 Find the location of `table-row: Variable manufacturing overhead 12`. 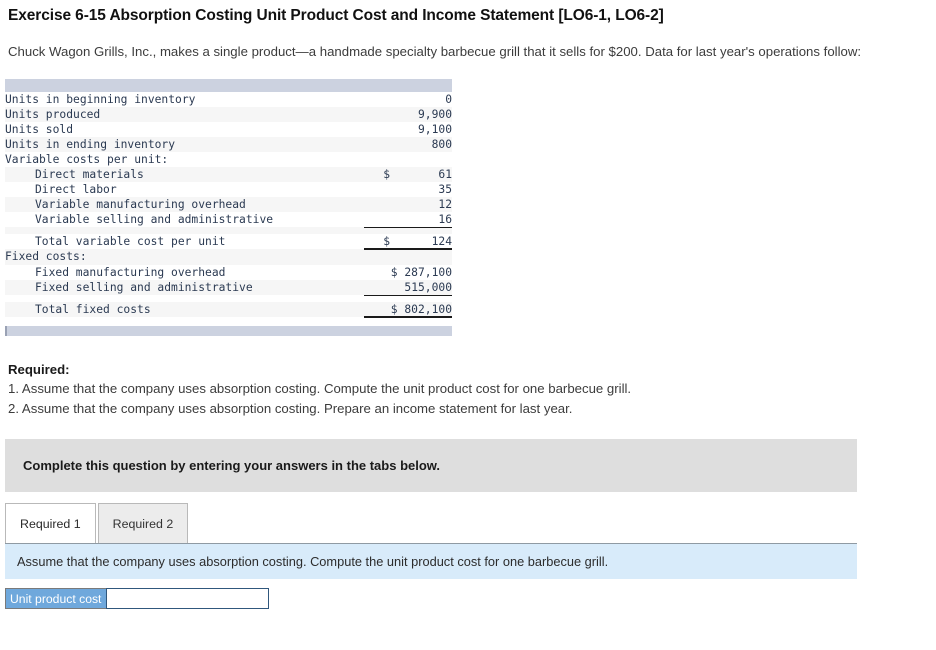

table-row: Variable manufacturing overhead 12 is located at coordinates (228, 204).